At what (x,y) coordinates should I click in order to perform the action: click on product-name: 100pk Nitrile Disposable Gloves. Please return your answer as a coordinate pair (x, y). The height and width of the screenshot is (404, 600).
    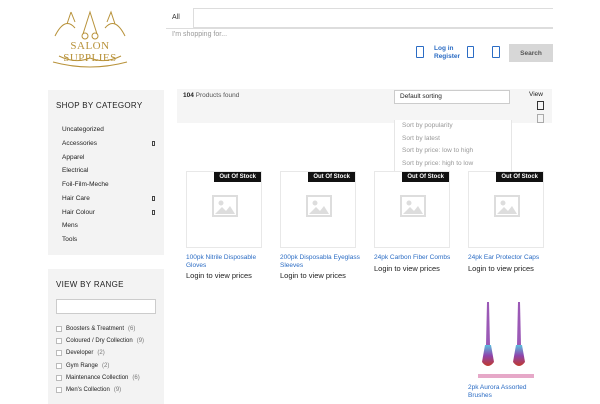
    Looking at the image, I should click on (226, 262).